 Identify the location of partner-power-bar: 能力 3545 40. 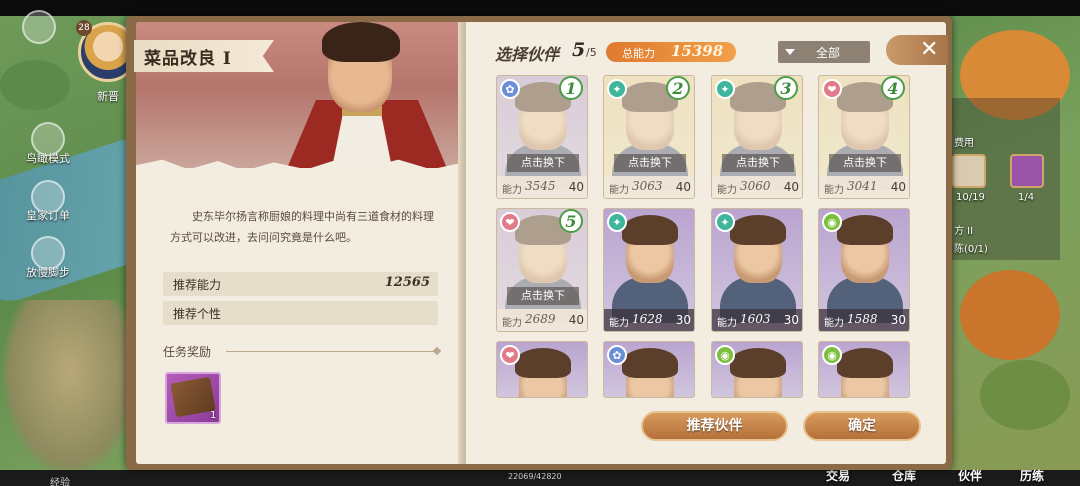
(542, 187).